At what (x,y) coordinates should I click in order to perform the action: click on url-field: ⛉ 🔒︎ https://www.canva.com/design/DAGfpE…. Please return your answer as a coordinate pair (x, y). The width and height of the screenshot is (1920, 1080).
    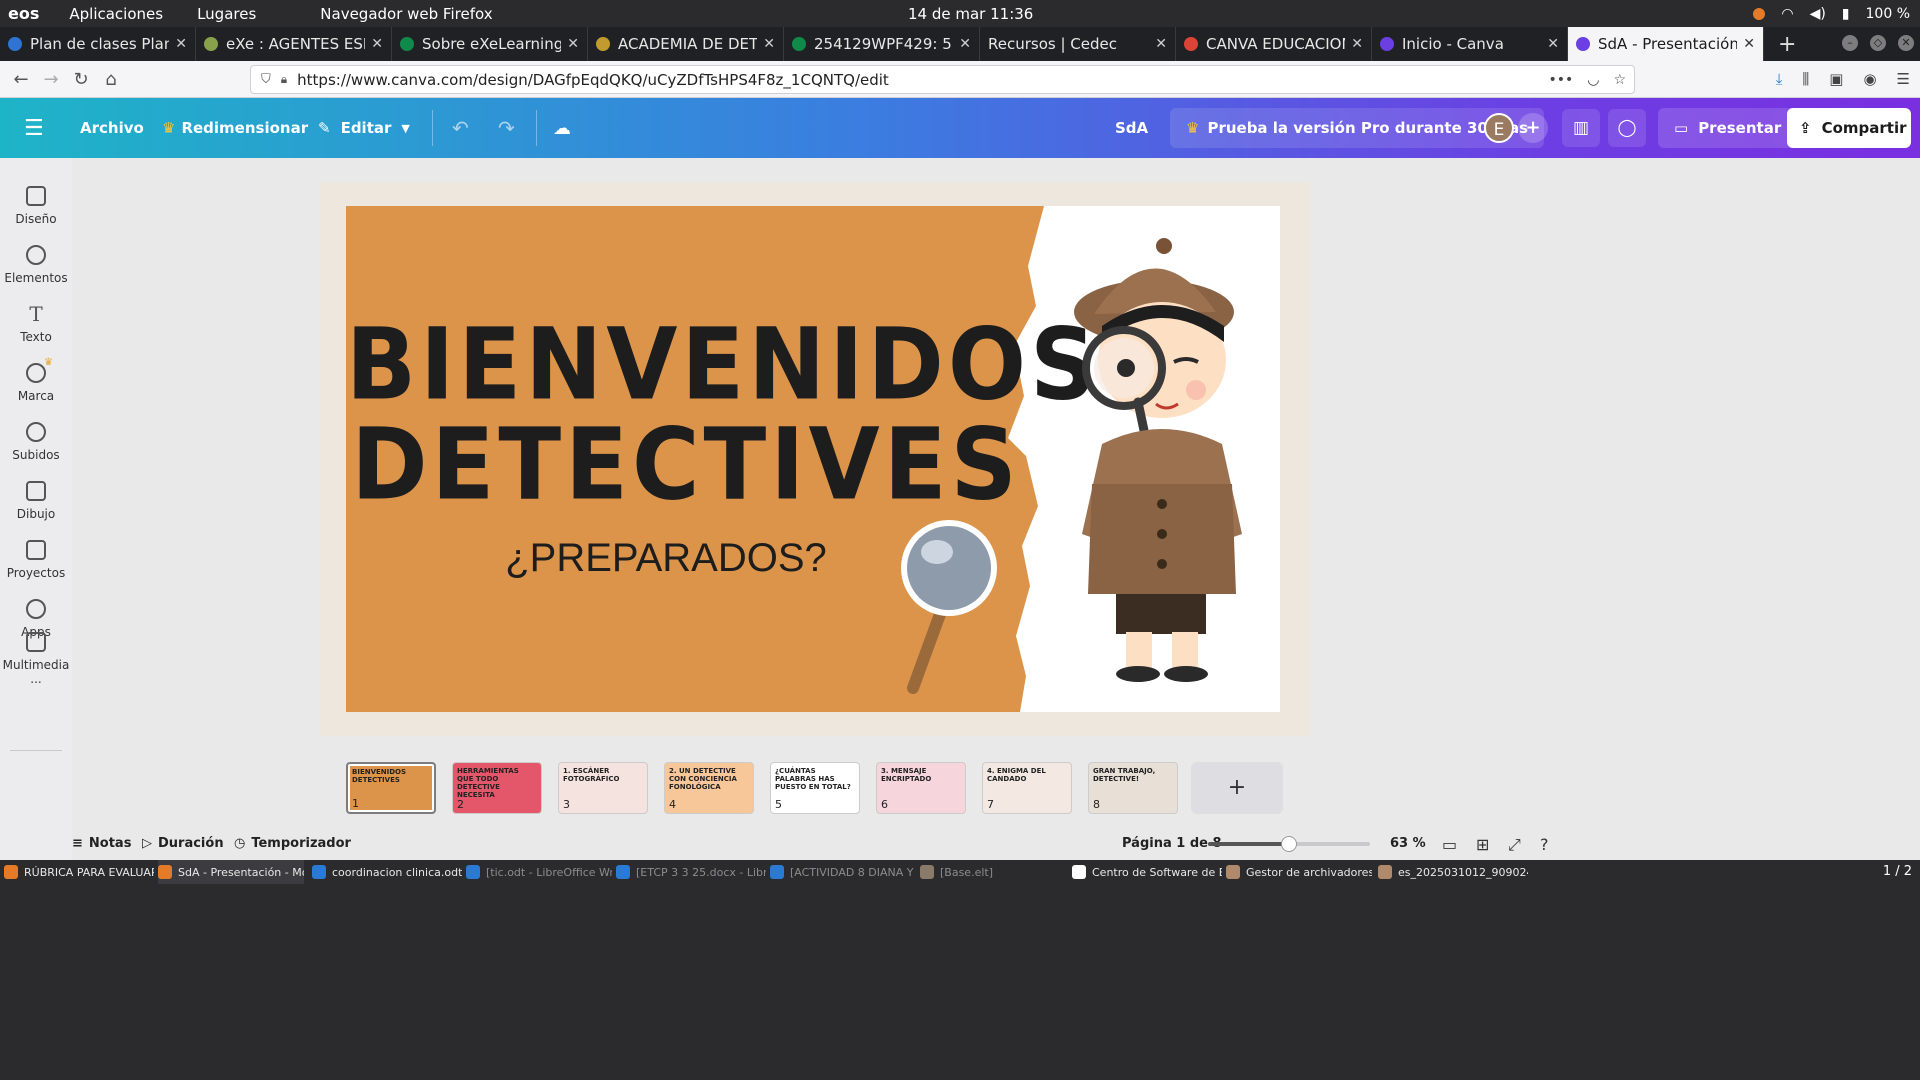
    Looking at the image, I should click on (942, 79).